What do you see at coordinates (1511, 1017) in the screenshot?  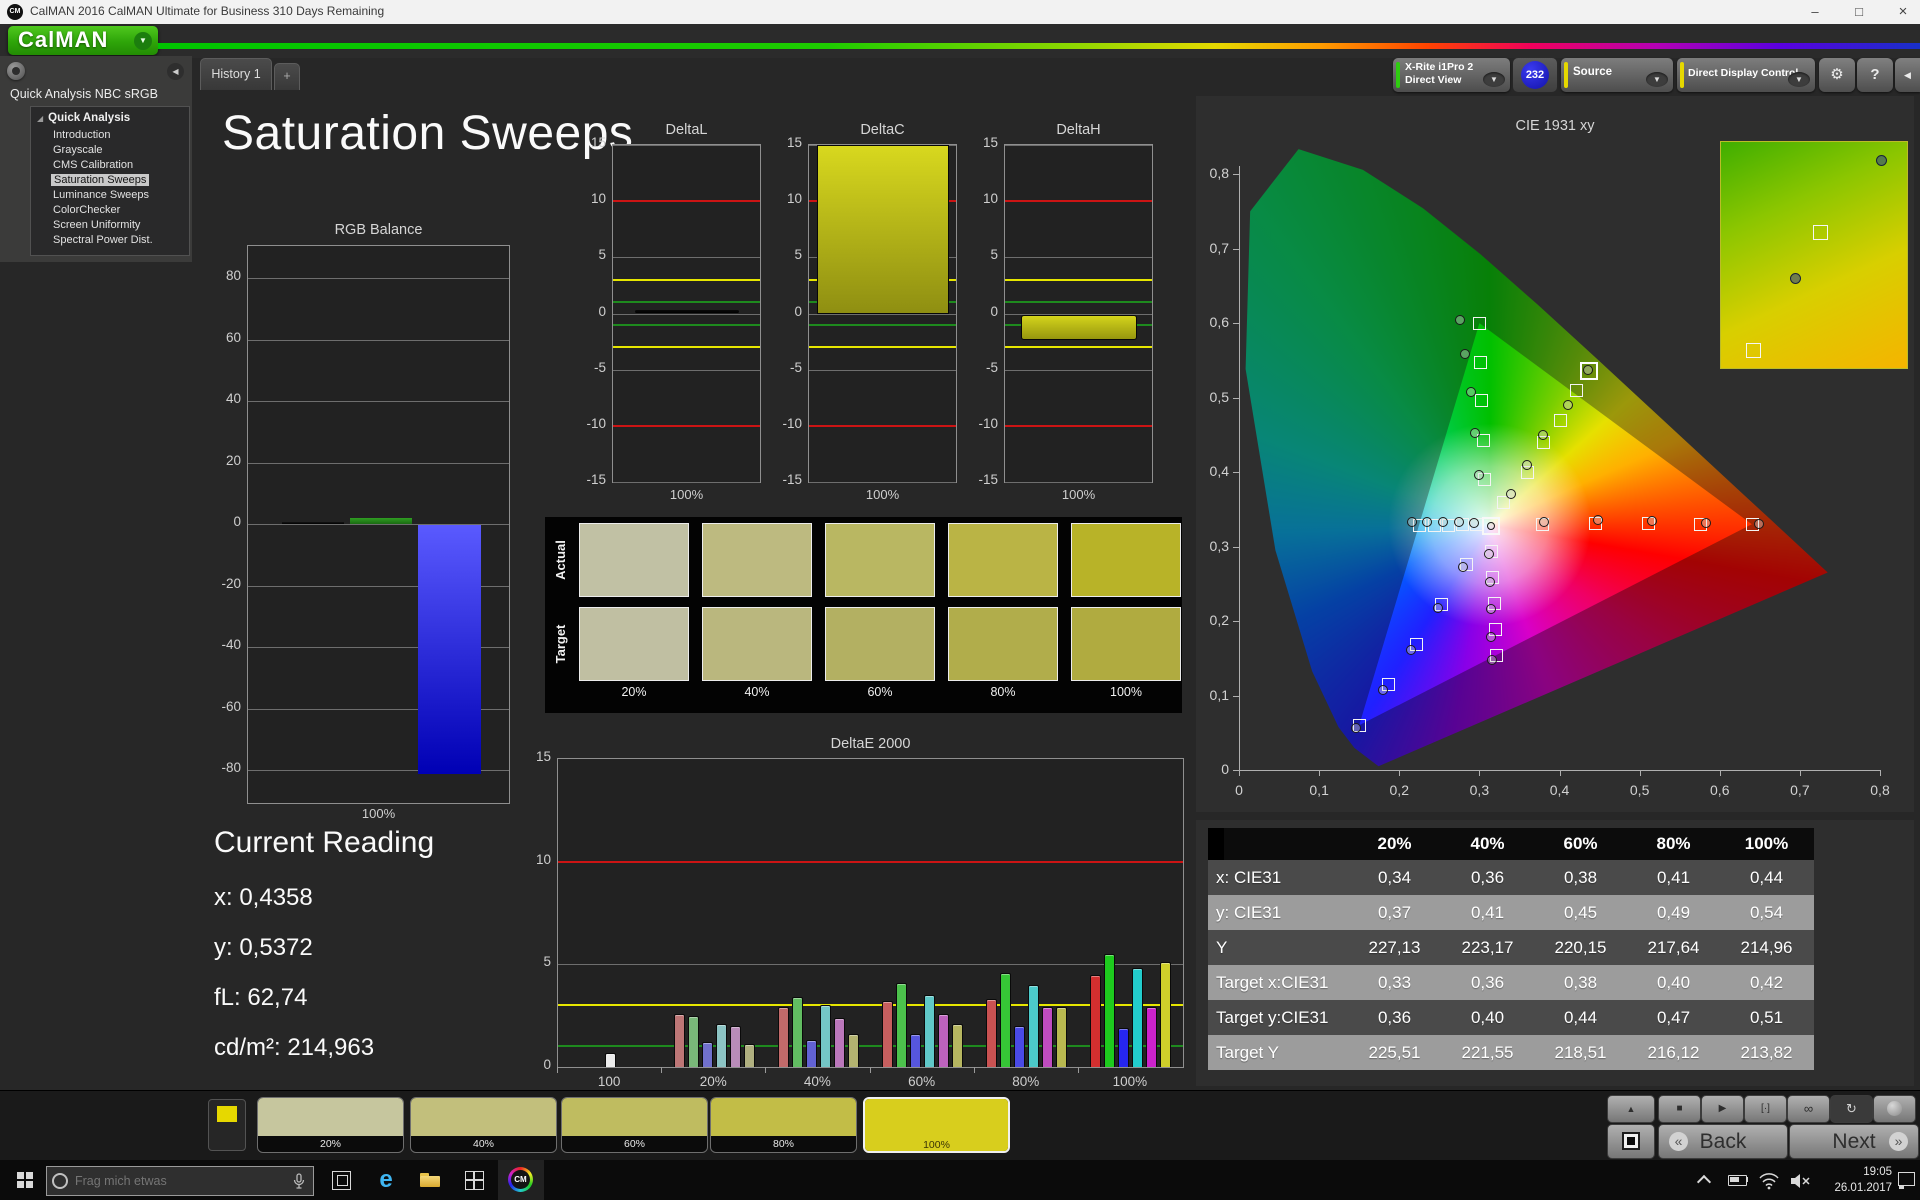 I see `table-row-target-y-cie31: Target y:CIE31 0,36 0,40 0,44 0,47 0,51` at bounding box center [1511, 1017].